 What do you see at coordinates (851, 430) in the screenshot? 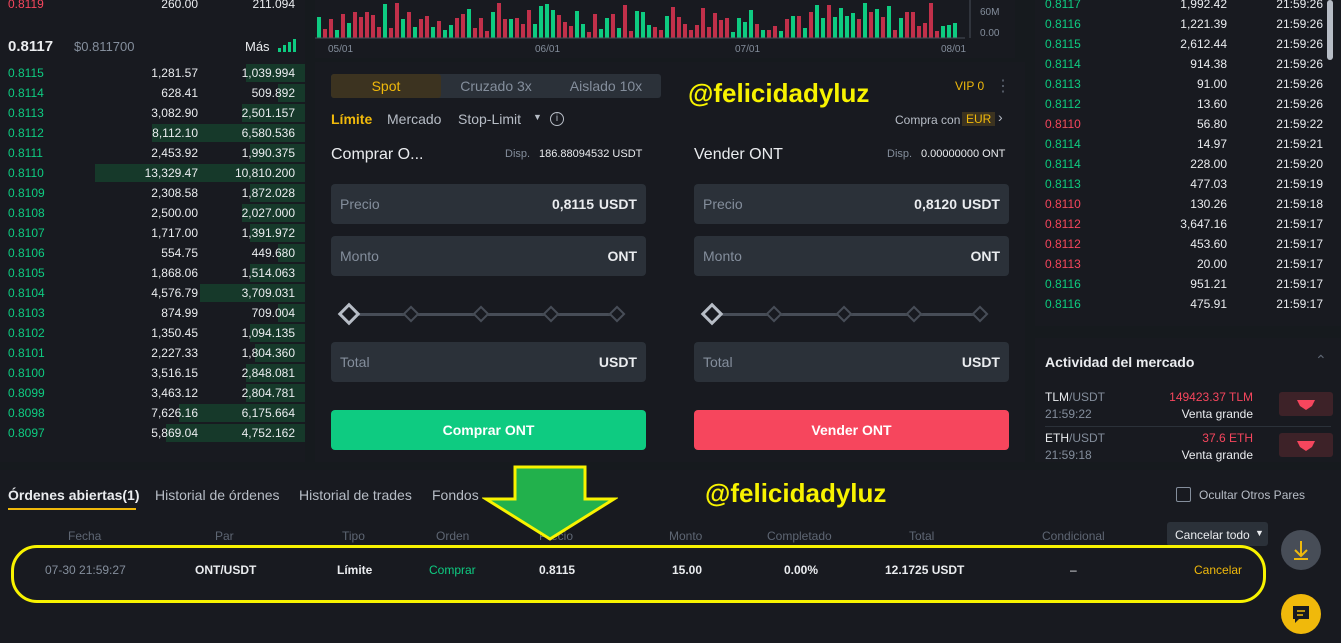
I see `sell-button: Vender ONT` at bounding box center [851, 430].